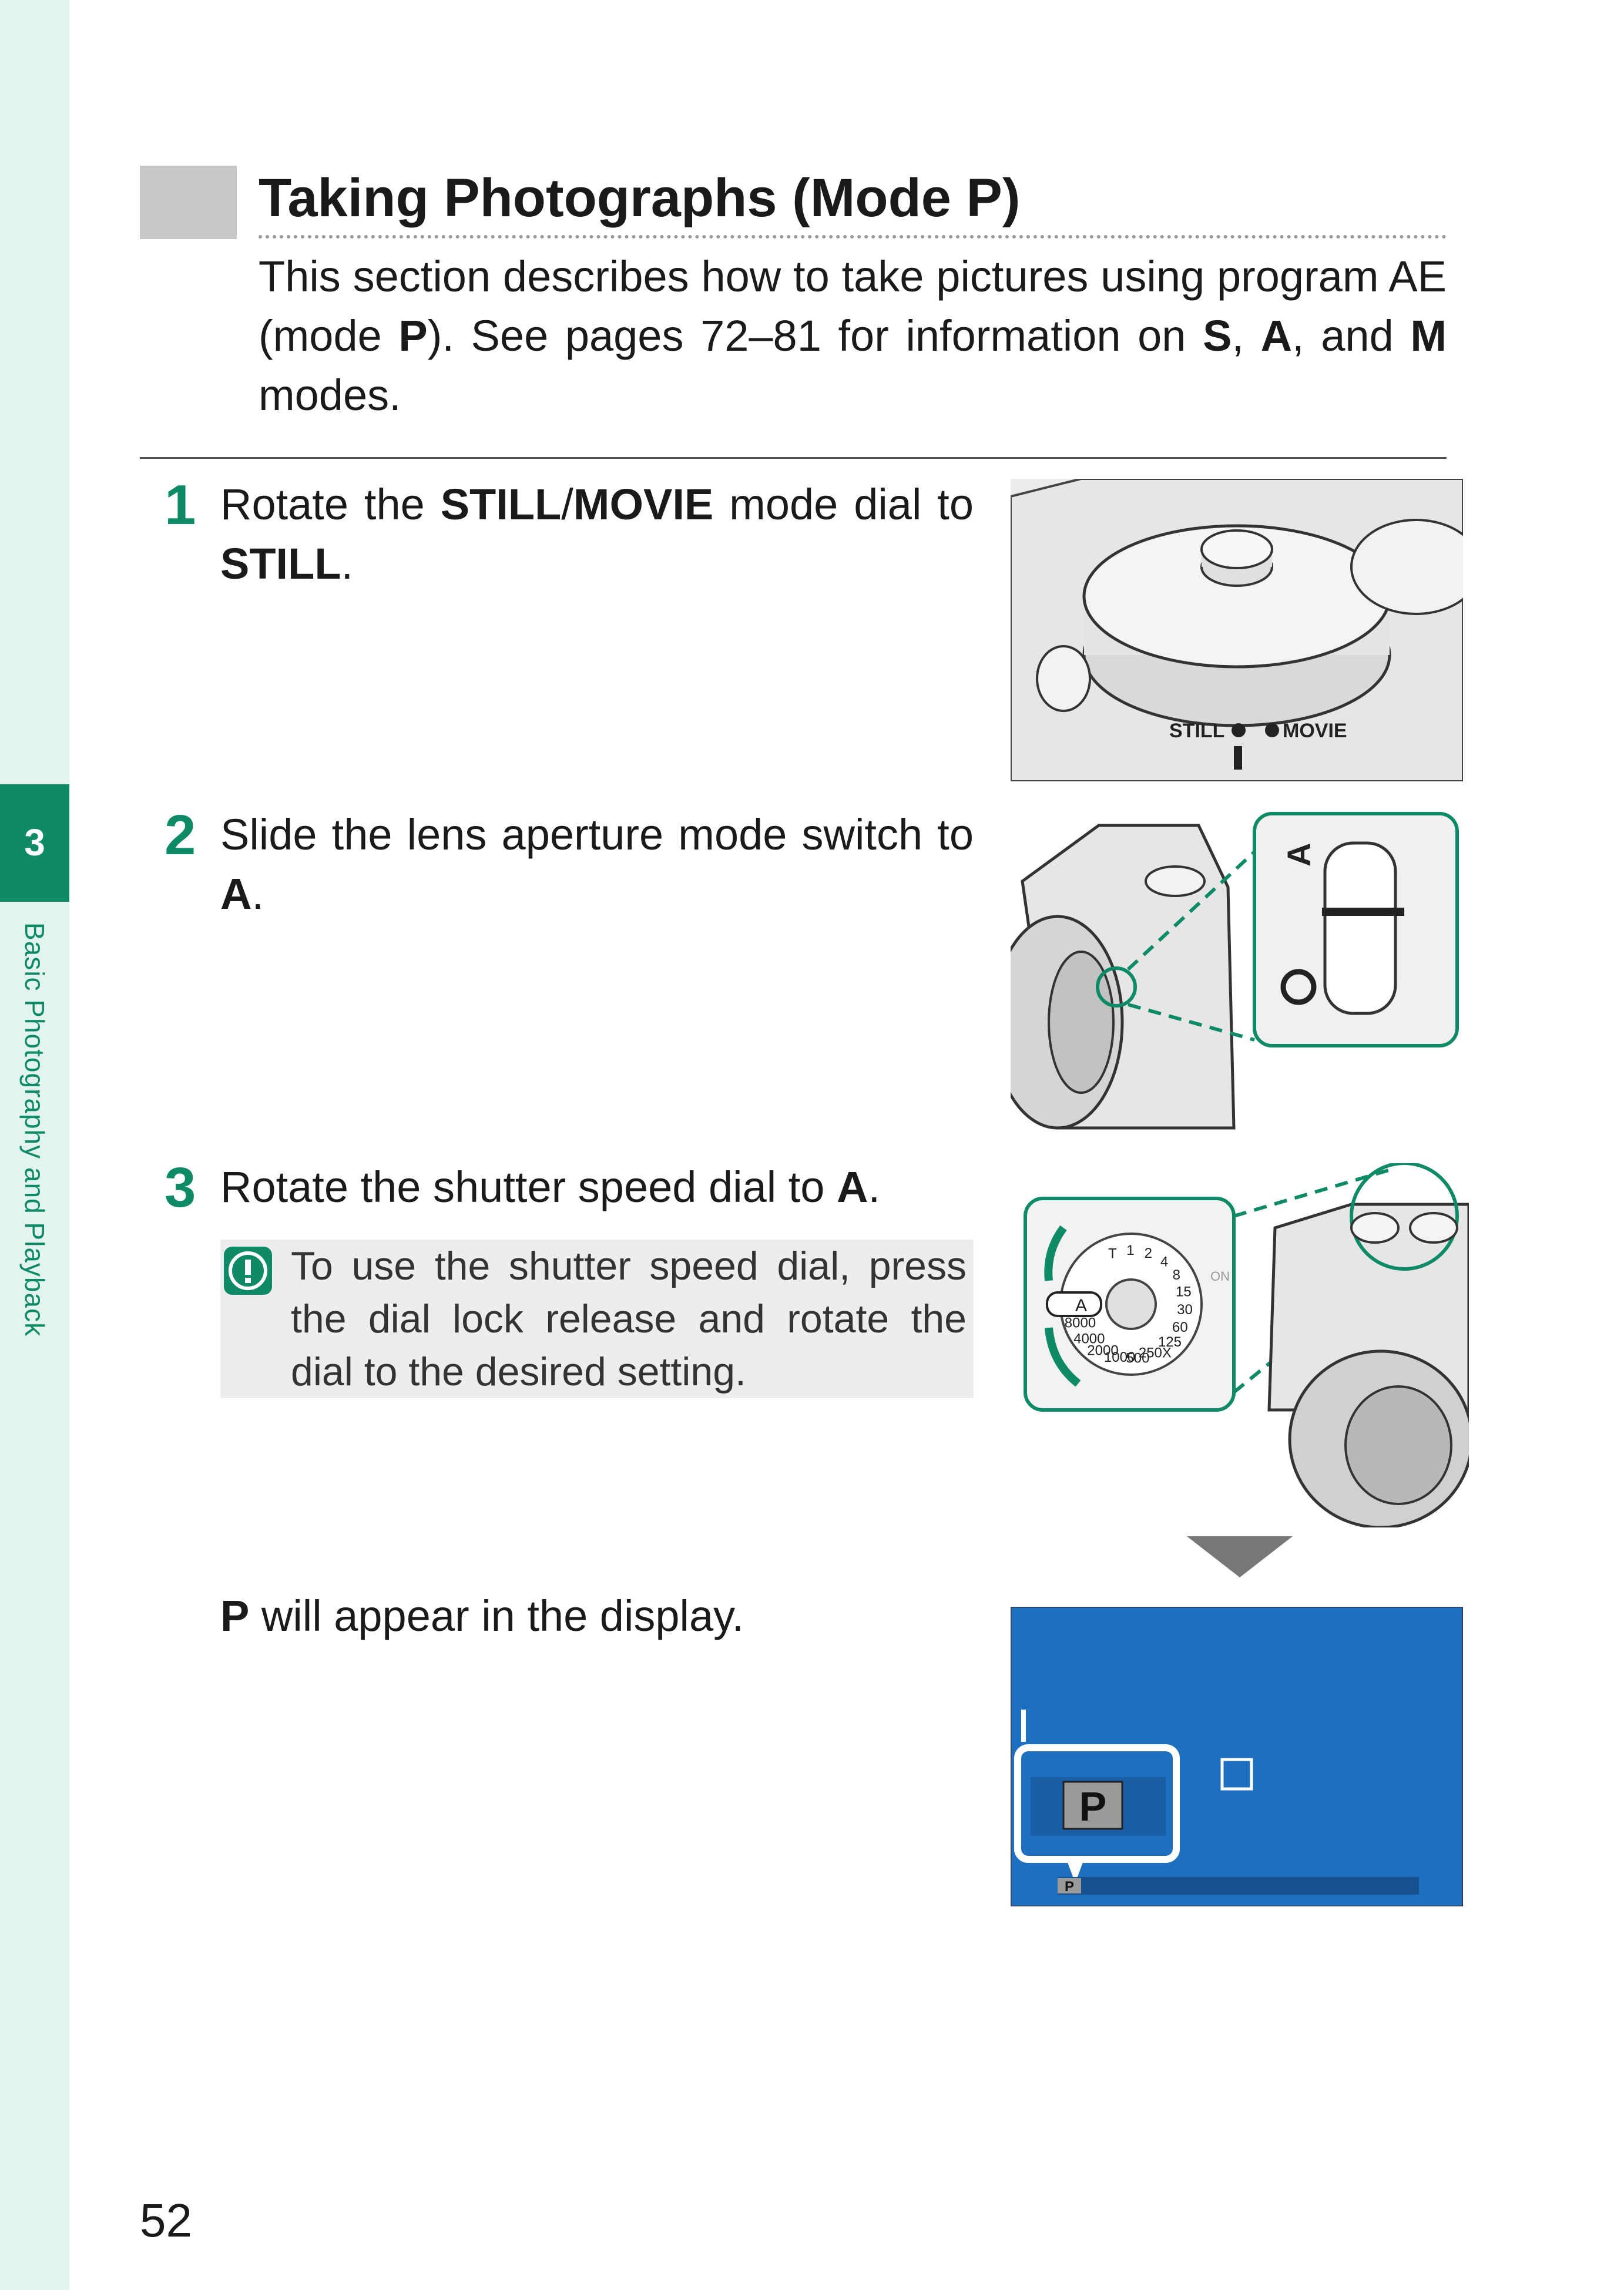 The height and width of the screenshot is (2290, 1624). What do you see at coordinates (1196, 731) in the screenshot?
I see `dial-still-text: STILL` at bounding box center [1196, 731].